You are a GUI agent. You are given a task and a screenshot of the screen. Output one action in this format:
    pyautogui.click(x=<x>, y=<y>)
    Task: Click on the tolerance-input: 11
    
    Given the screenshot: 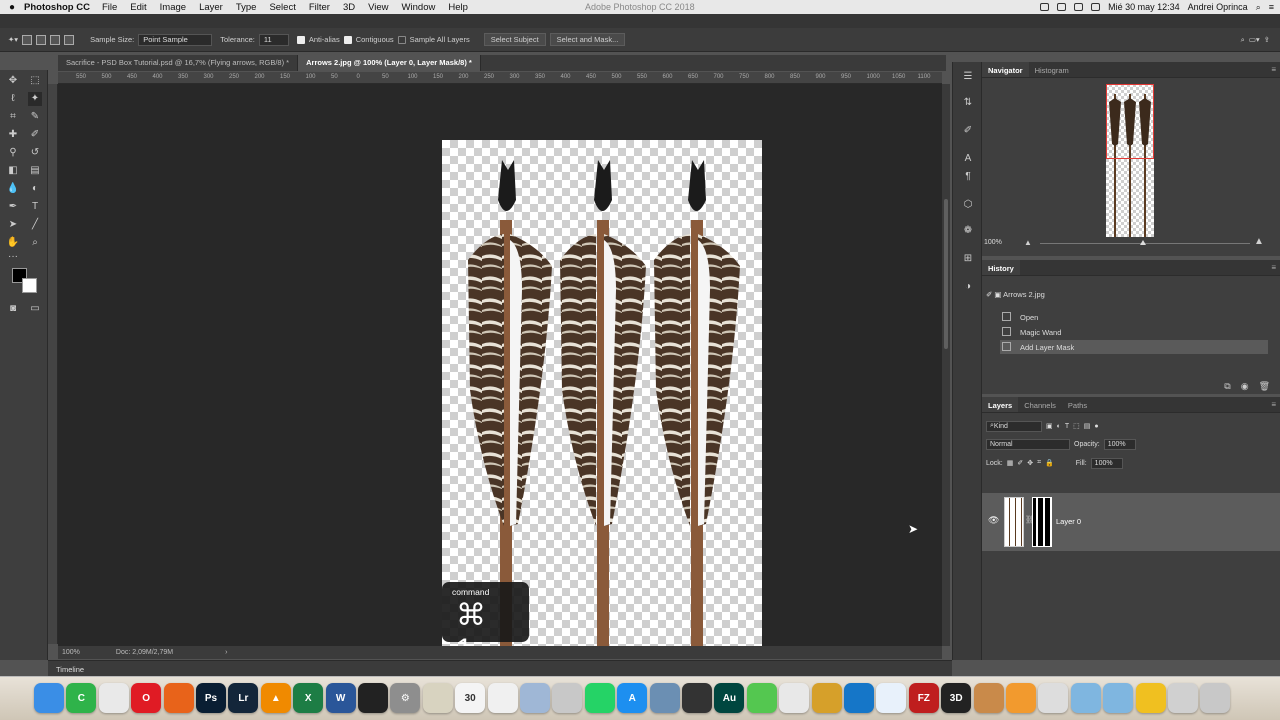 What is the action you would take?
    pyautogui.click(x=273, y=39)
    